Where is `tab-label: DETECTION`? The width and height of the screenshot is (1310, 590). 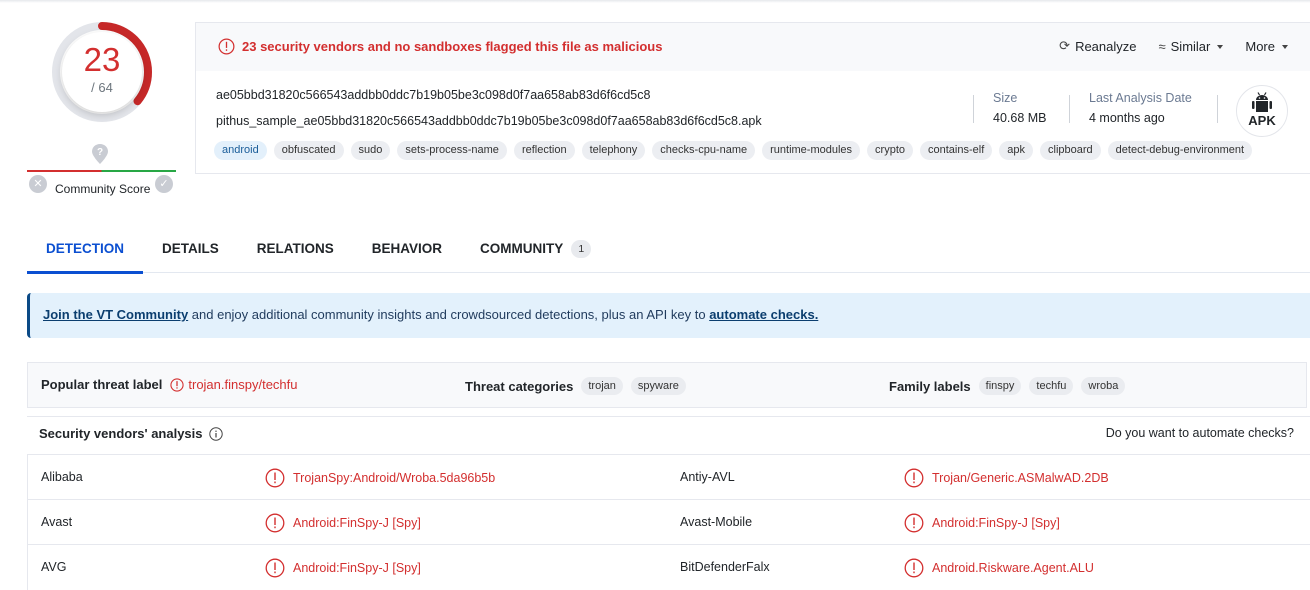
tab-label: DETECTION is located at coordinates (85, 248).